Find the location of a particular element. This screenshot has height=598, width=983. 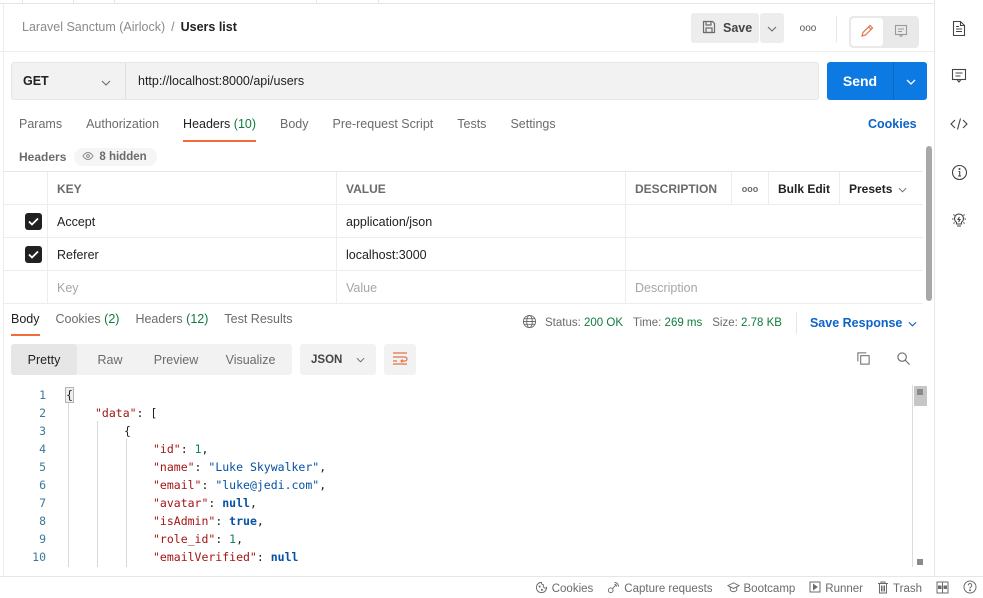

header-key: Accept is located at coordinates (191, 221).